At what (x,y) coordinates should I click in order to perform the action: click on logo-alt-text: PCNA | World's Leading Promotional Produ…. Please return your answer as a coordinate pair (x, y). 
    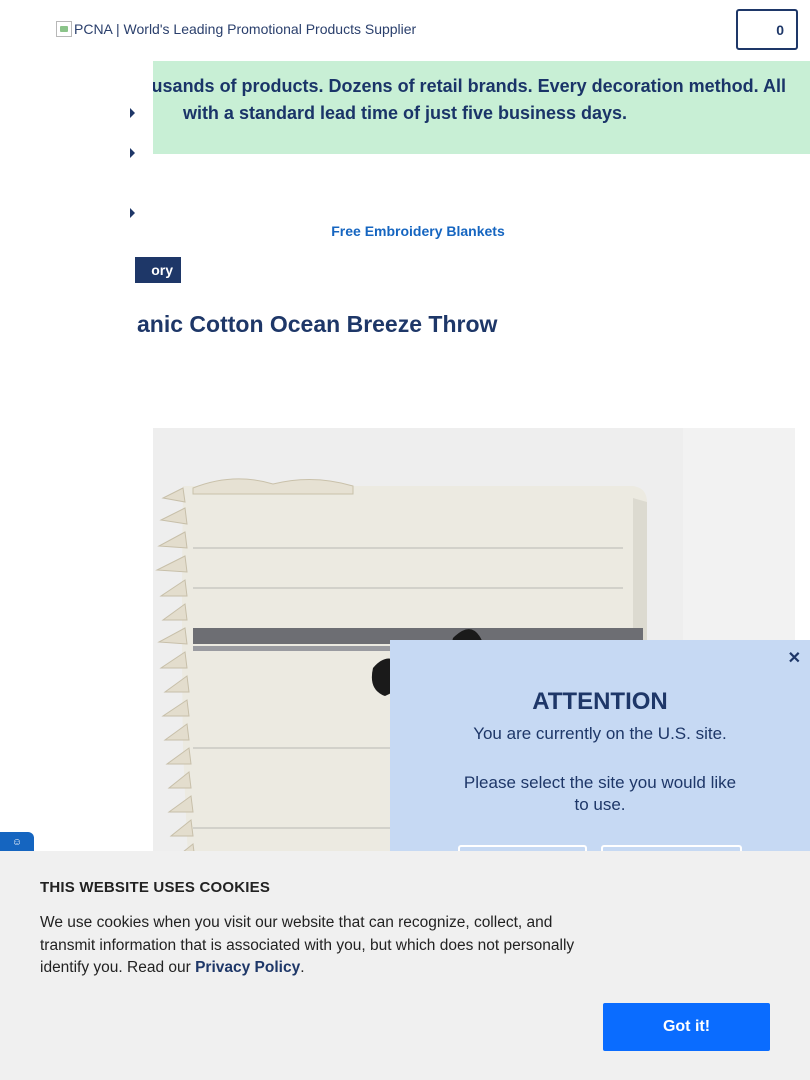
    Looking at the image, I should click on (245, 29).